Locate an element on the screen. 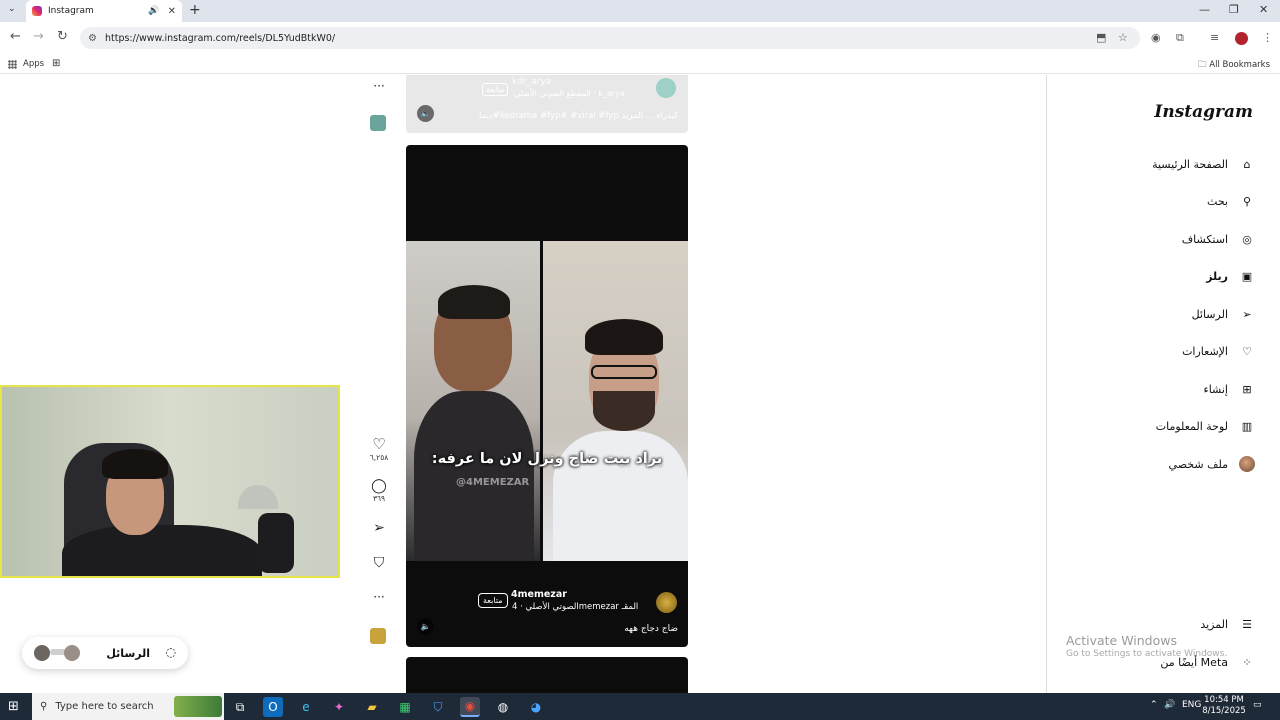 The image size is (1280, 720). share-icon: ➢ is located at coordinates (379, 528).